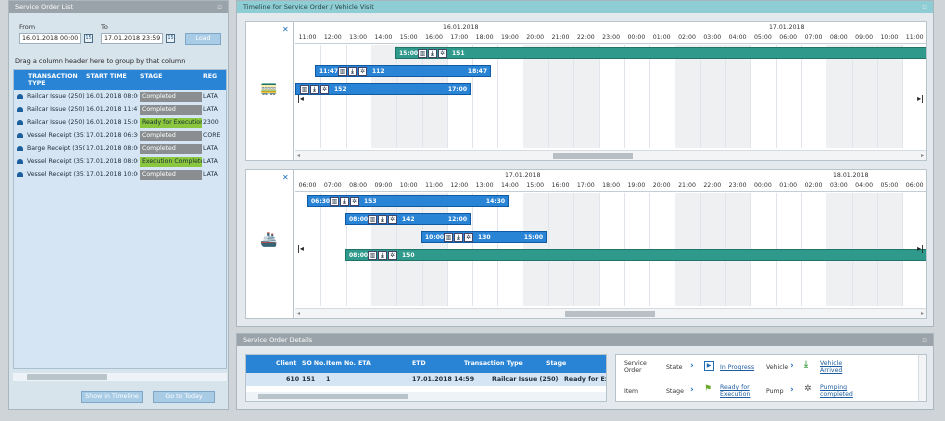 The height and width of the screenshot is (421, 945). What do you see at coordinates (426, 396) in the screenshot?
I see `details-horizontal-scrollbar` at bounding box center [426, 396].